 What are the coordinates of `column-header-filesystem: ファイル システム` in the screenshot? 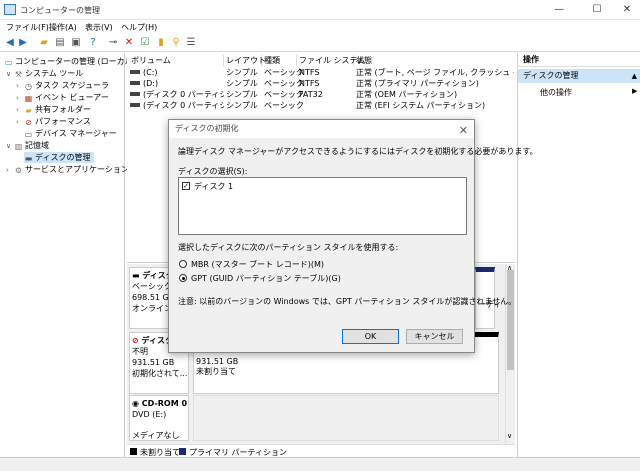 It's located at (331, 60).